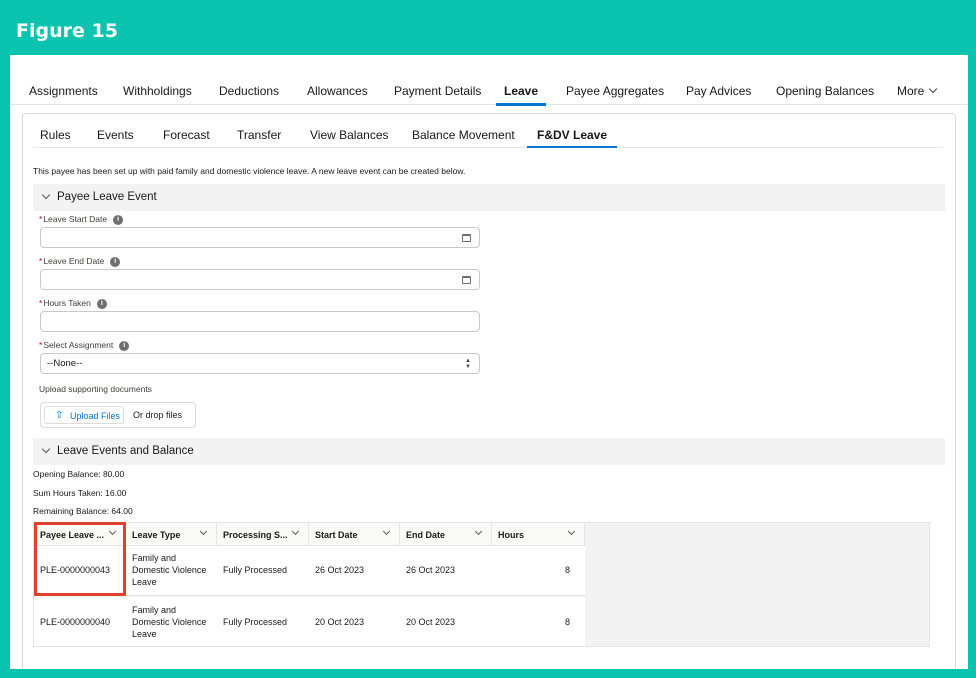 The height and width of the screenshot is (678, 976). Describe the element at coordinates (431, 622) in the screenshot. I see `cell-end-date: 20 Oct 2023` at that location.